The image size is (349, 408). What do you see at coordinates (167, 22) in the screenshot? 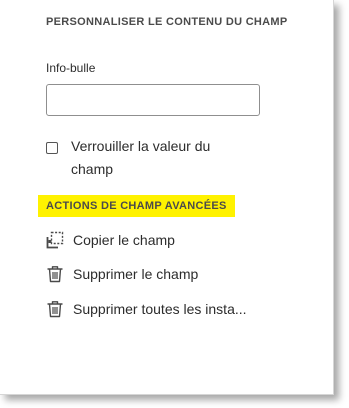
I see `customize-section-title: PERSONNALISER LE CONTENU DU CHAMP` at bounding box center [167, 22].